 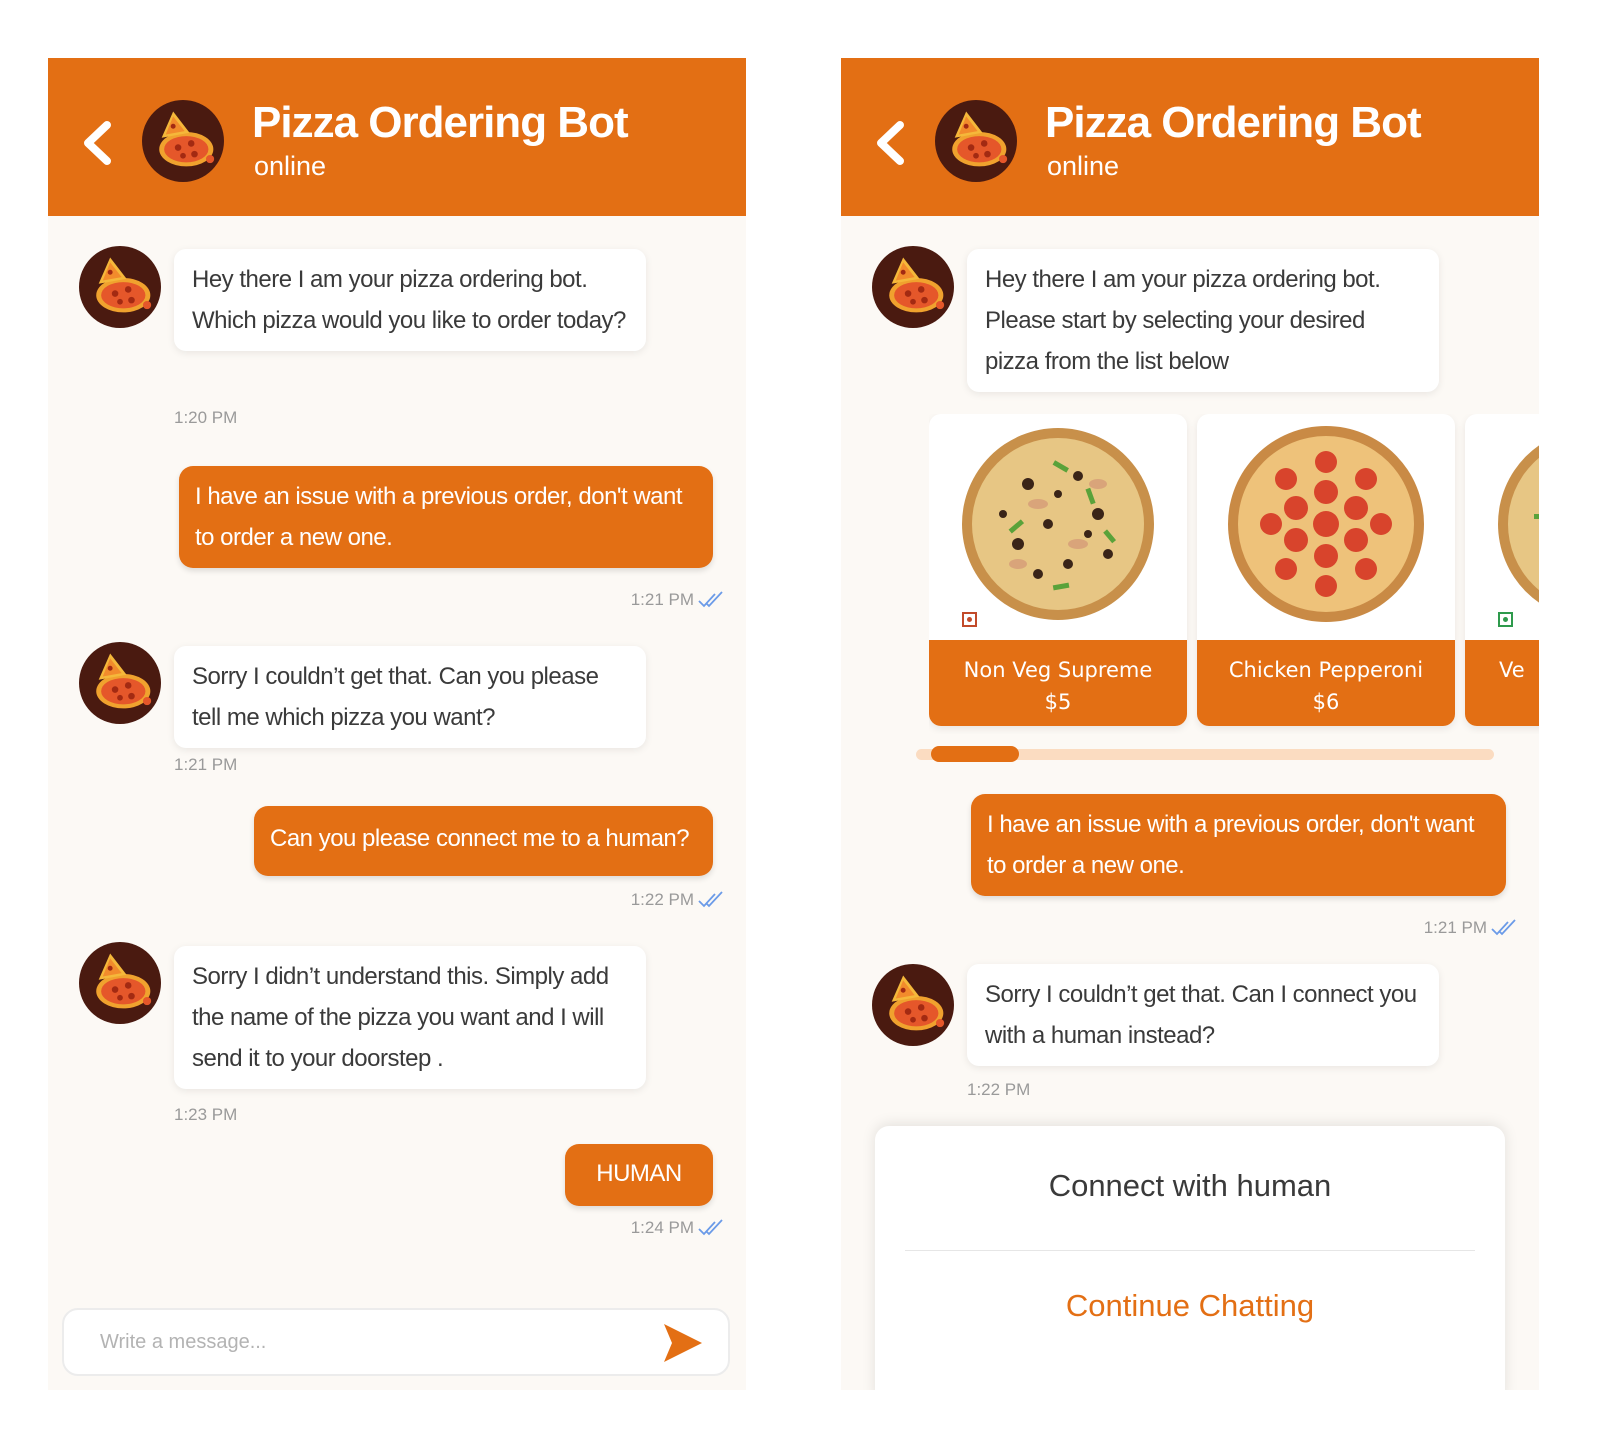 I want to click on pizza-card-footer: Chicken Pepperoni $6, so click(x=1326, y=683).